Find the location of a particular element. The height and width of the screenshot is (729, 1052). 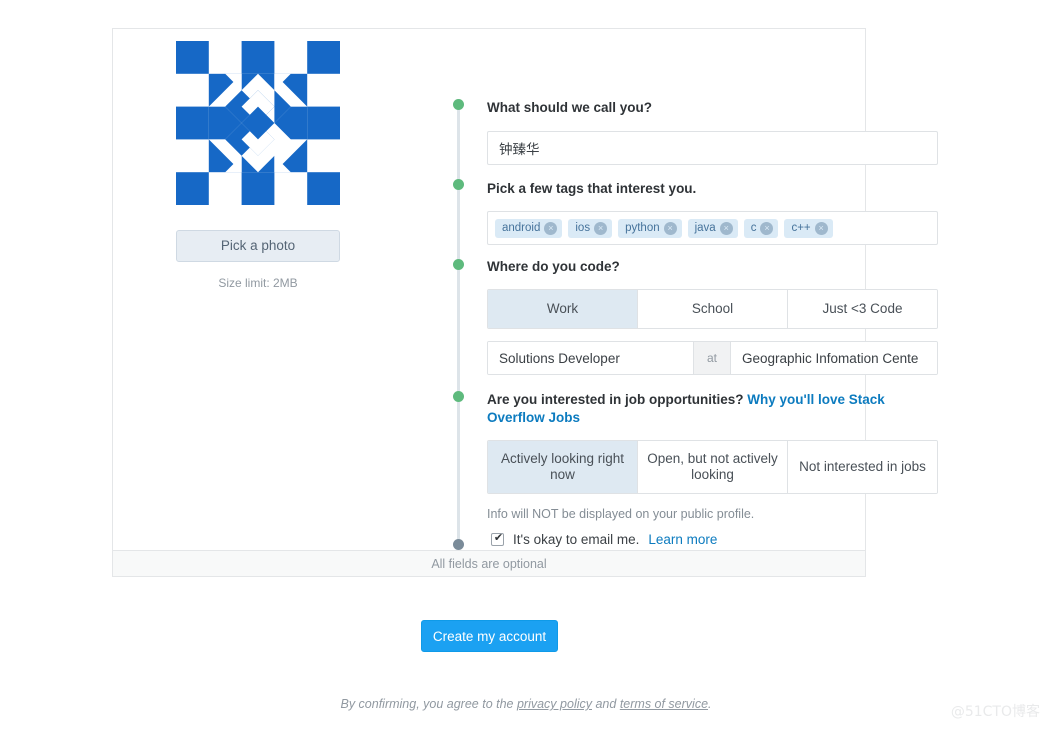

pick-photo-button: Pick a photo is located at coordinates (258, 246).